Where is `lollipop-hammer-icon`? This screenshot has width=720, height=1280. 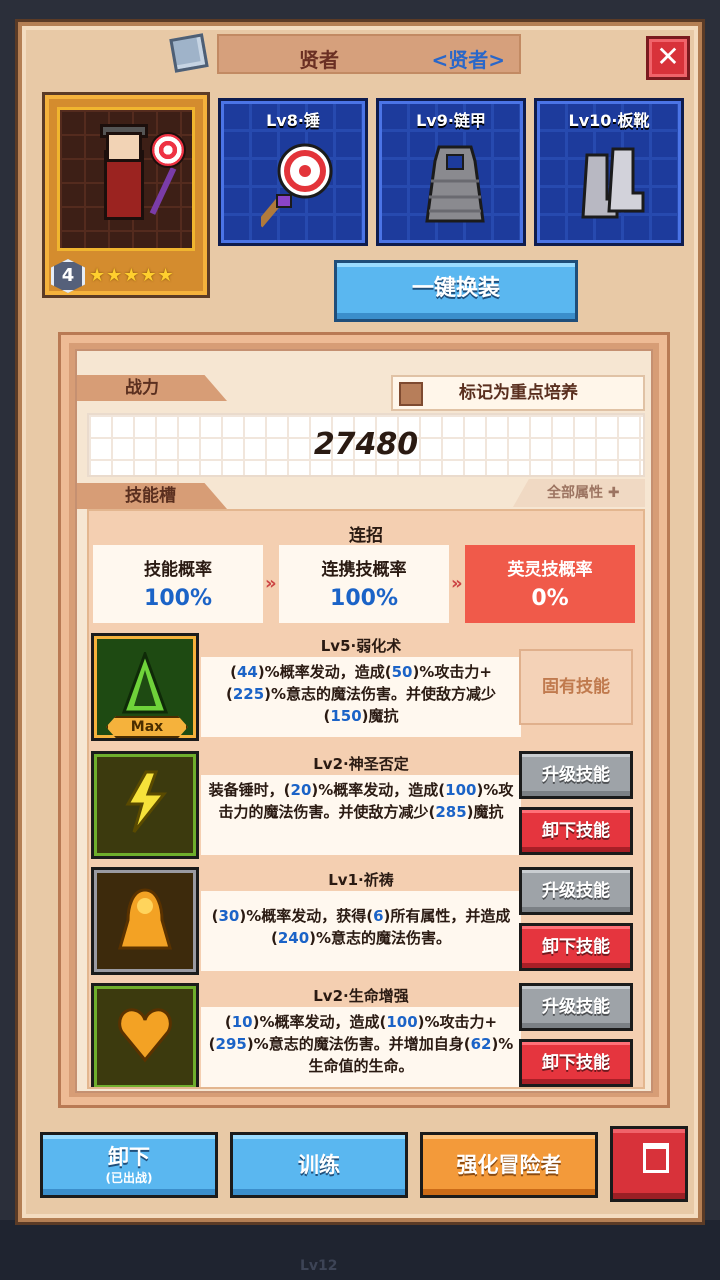 lollipop-hammer-icon is located at coordinates (297, 185).